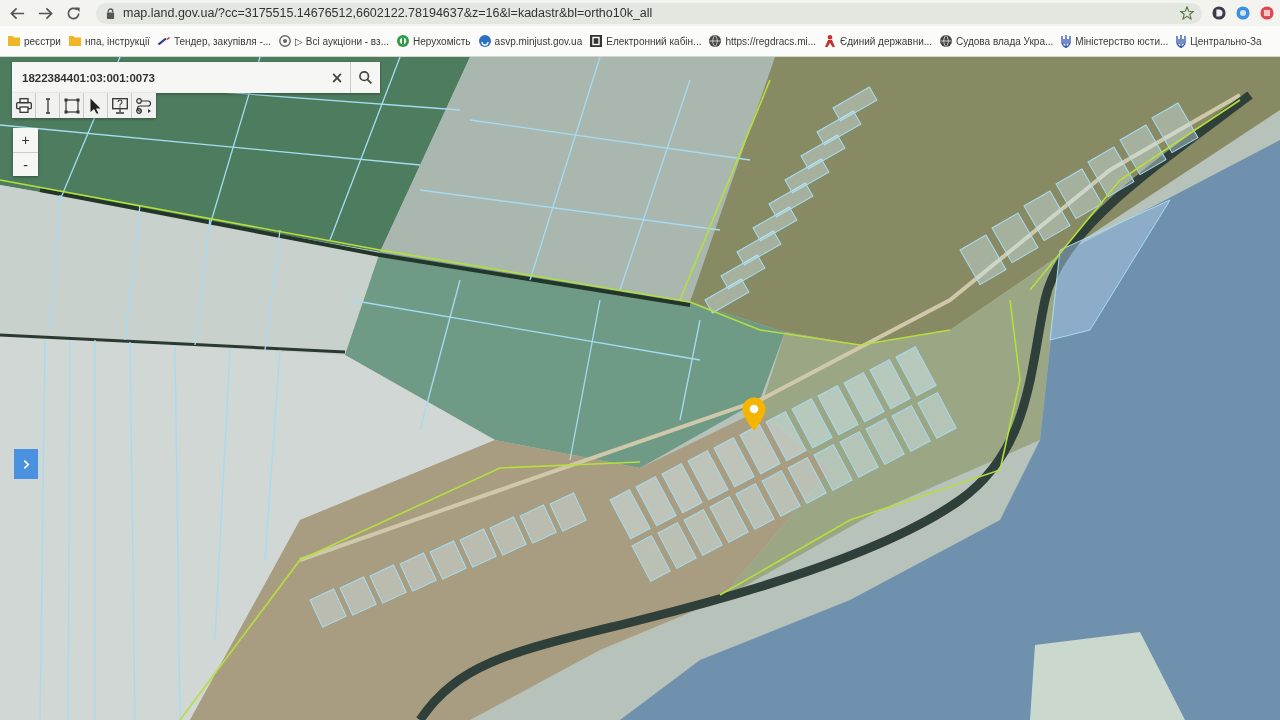 Image resolution: width=1280 pixels, height=720 pixels. I want to click on person-icon, so click(830, 41).